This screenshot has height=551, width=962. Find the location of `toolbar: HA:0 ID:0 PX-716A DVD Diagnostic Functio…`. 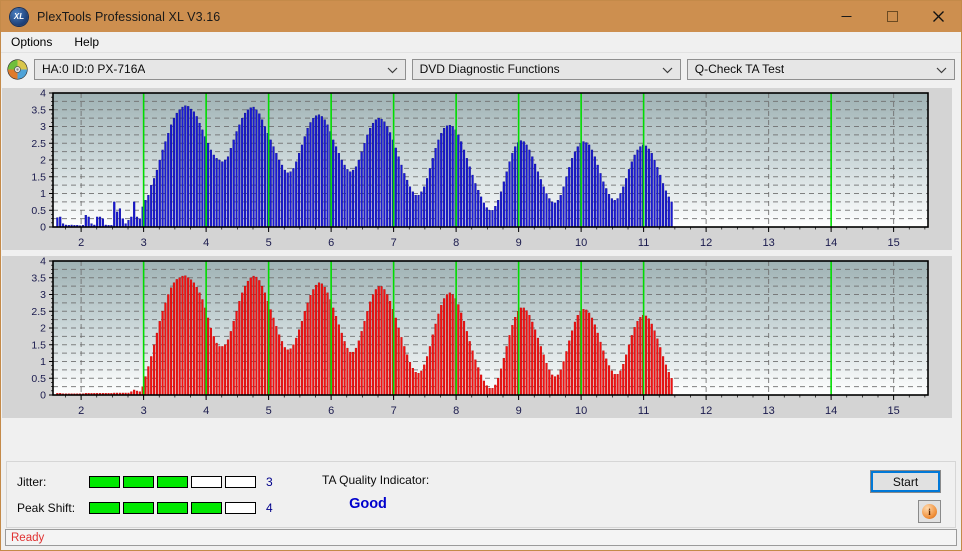

toolbar: HA:0 ID:0 PX-716A DVD Diagnostic Functio… is located at coordinates (481, 69).